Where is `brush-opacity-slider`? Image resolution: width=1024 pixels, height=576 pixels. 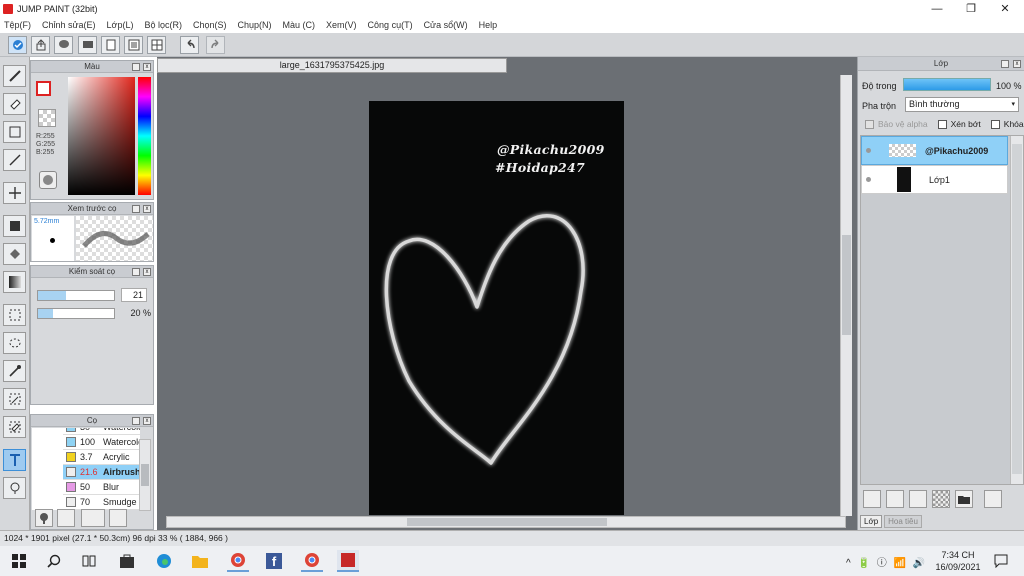 brush-opacity-slider is located at coordinates (76, 313).